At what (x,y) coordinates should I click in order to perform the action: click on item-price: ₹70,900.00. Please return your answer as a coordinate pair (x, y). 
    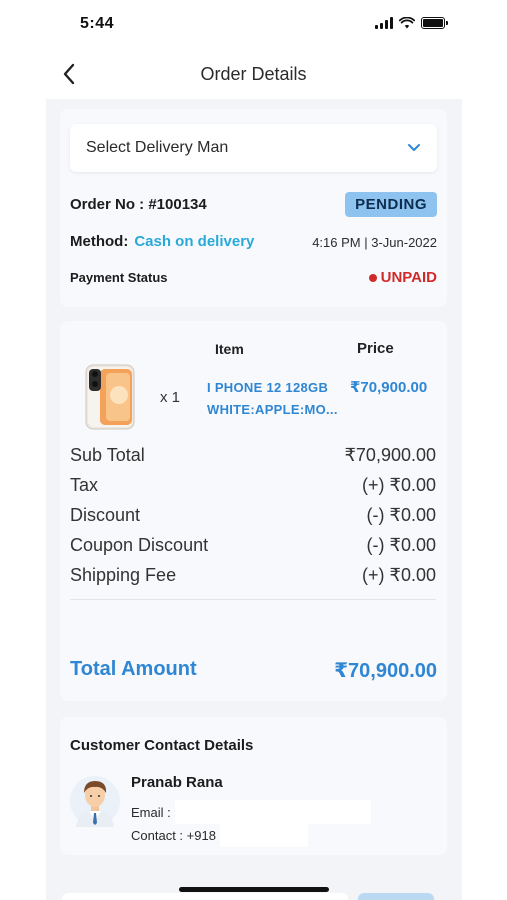
    Looking at the image, I should click on (389, 387).